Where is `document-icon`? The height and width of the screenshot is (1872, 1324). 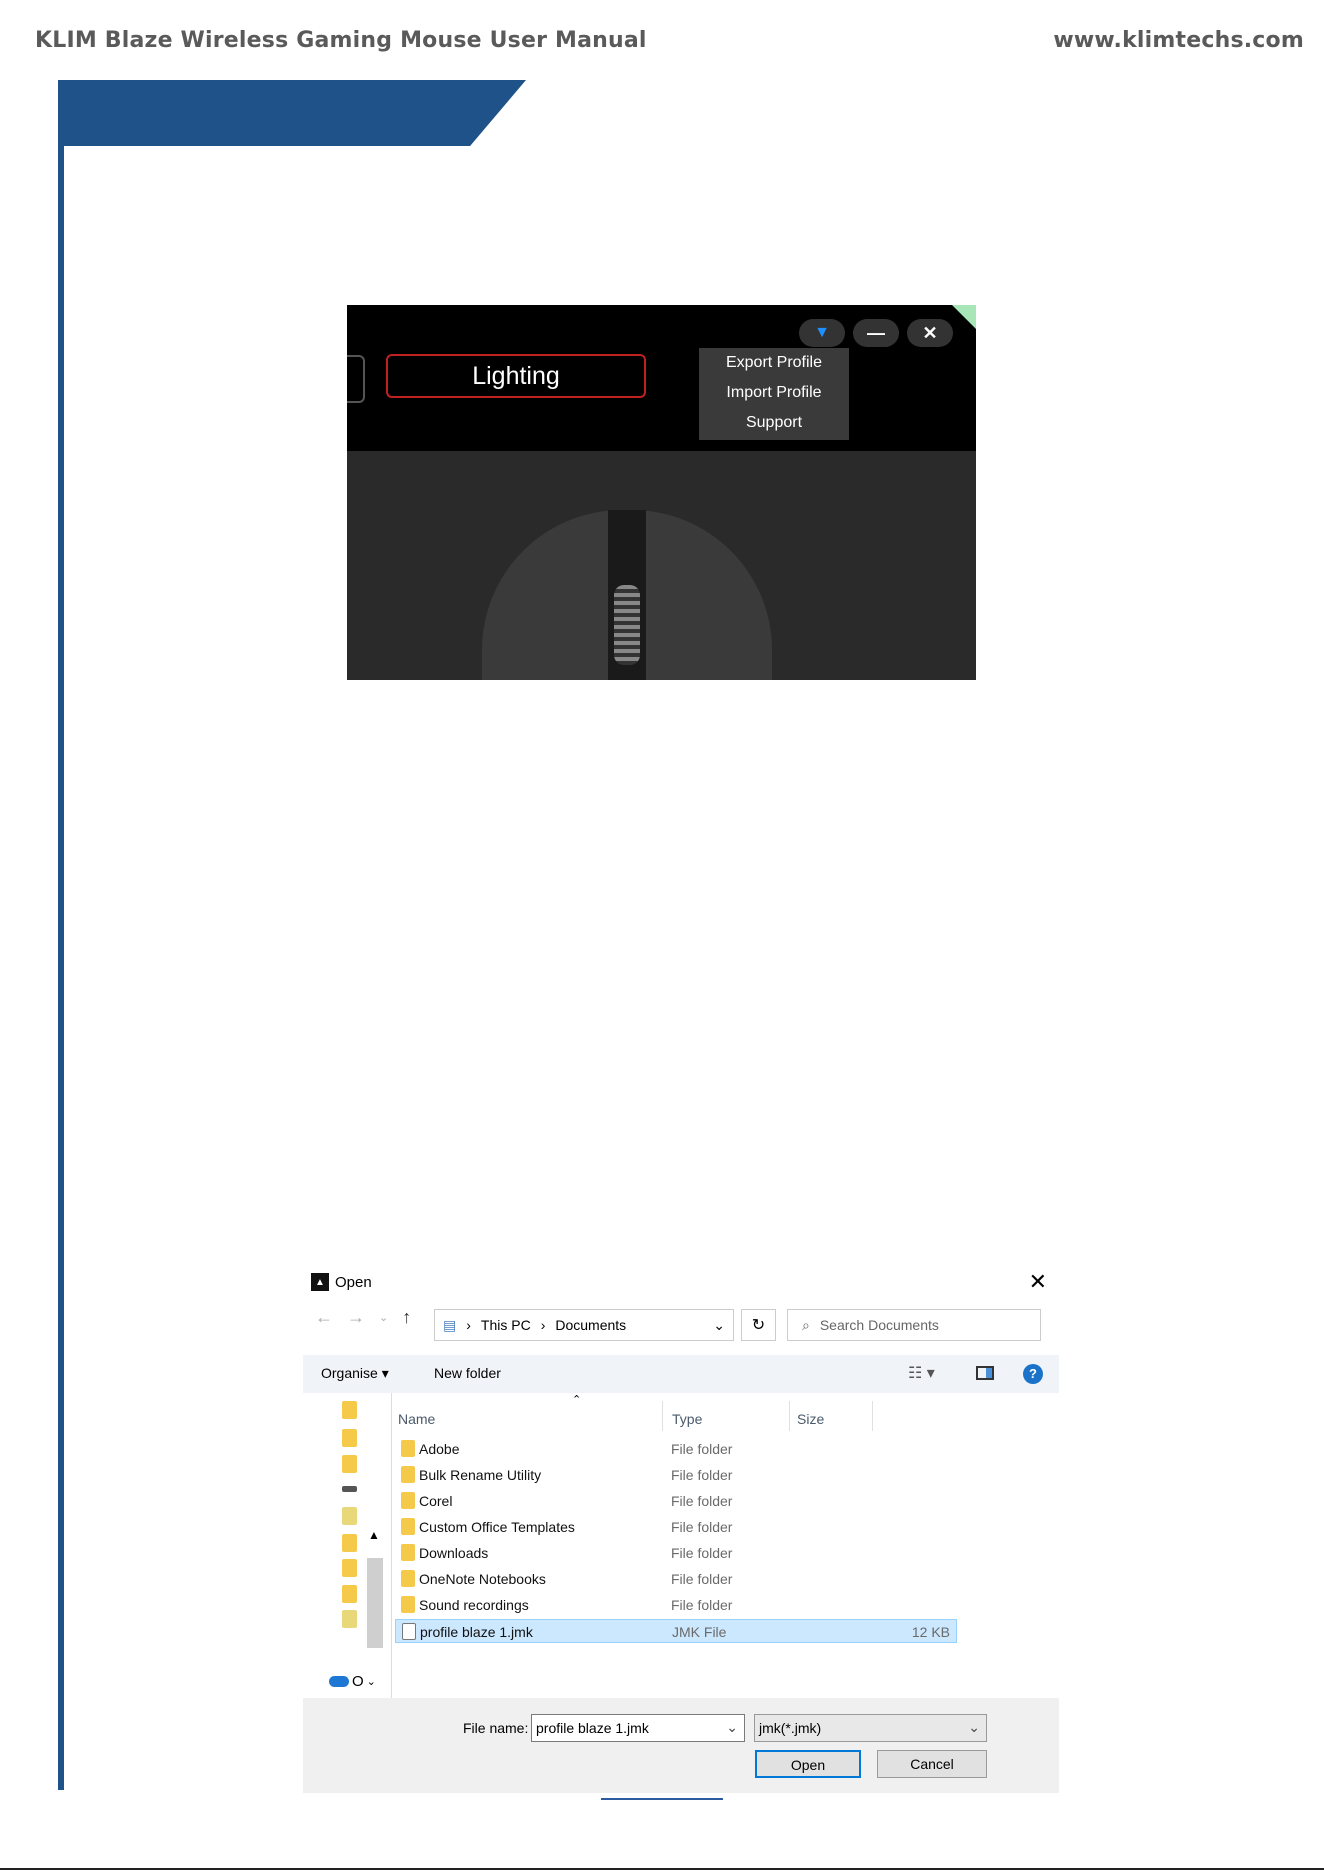
document-icon is located at coordinates (409, 1631).